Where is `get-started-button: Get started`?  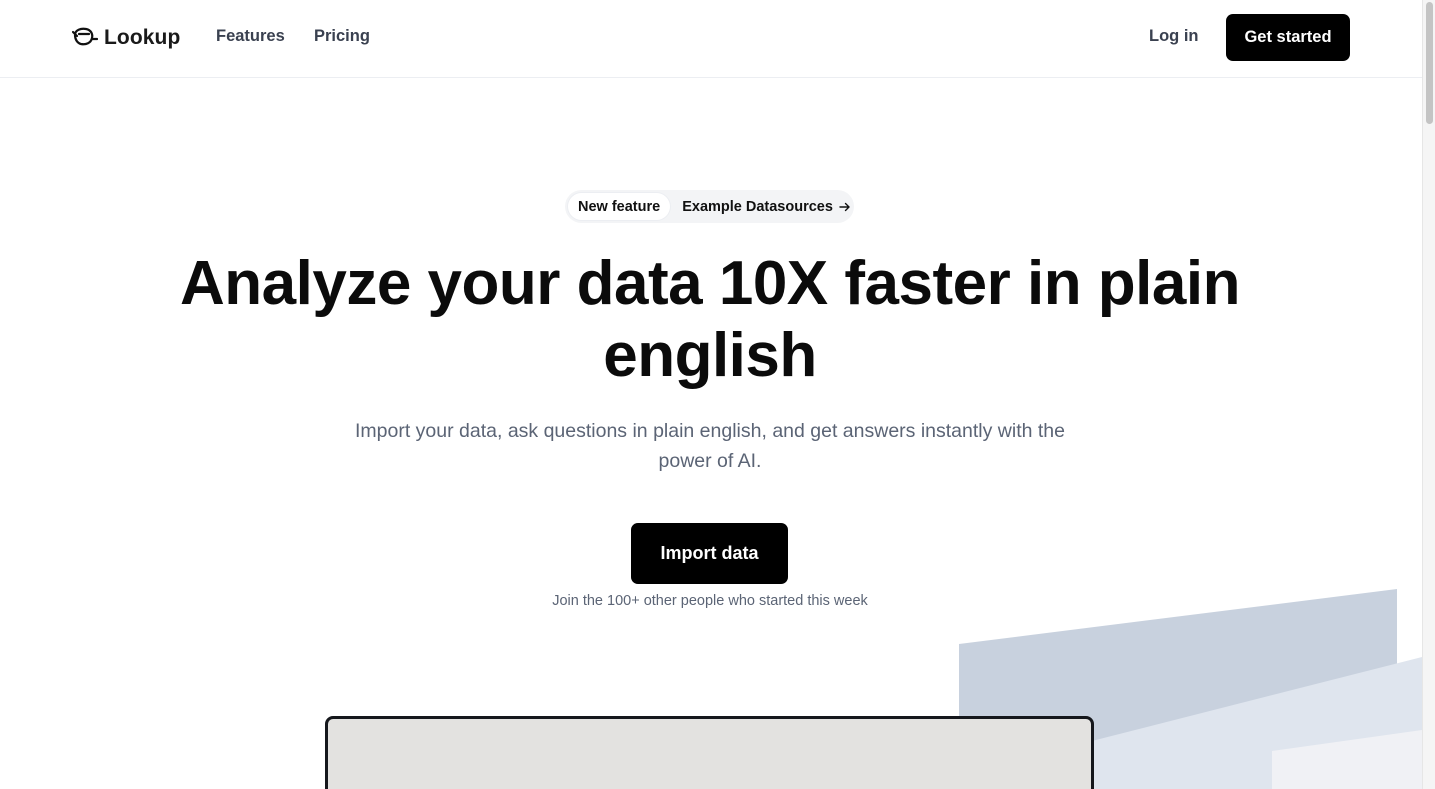
get-started-button: Get started is located at coordinates (1288, 37).